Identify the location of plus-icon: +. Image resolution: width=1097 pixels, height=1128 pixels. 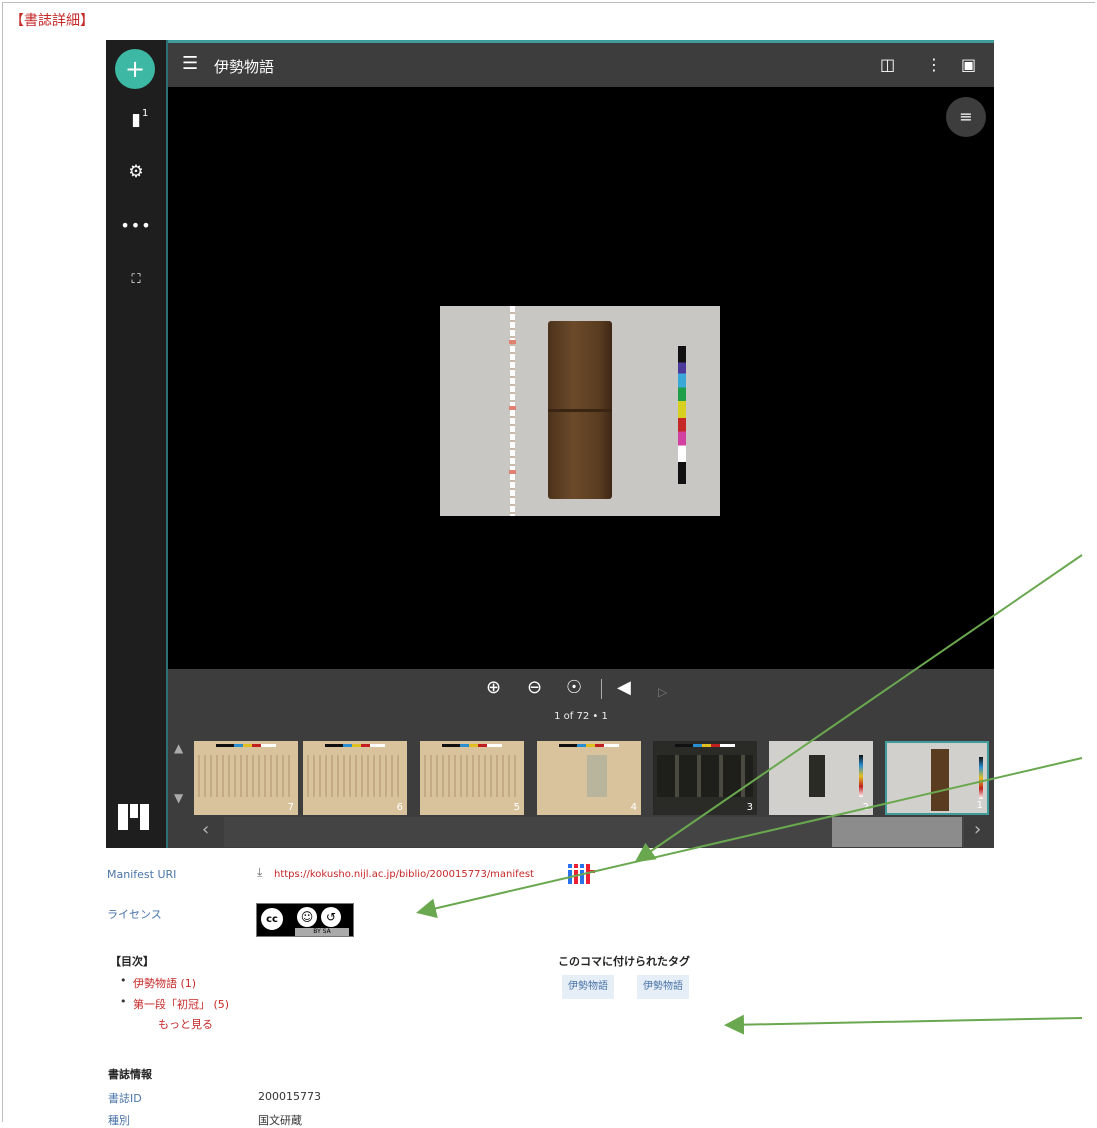
(135, 69).